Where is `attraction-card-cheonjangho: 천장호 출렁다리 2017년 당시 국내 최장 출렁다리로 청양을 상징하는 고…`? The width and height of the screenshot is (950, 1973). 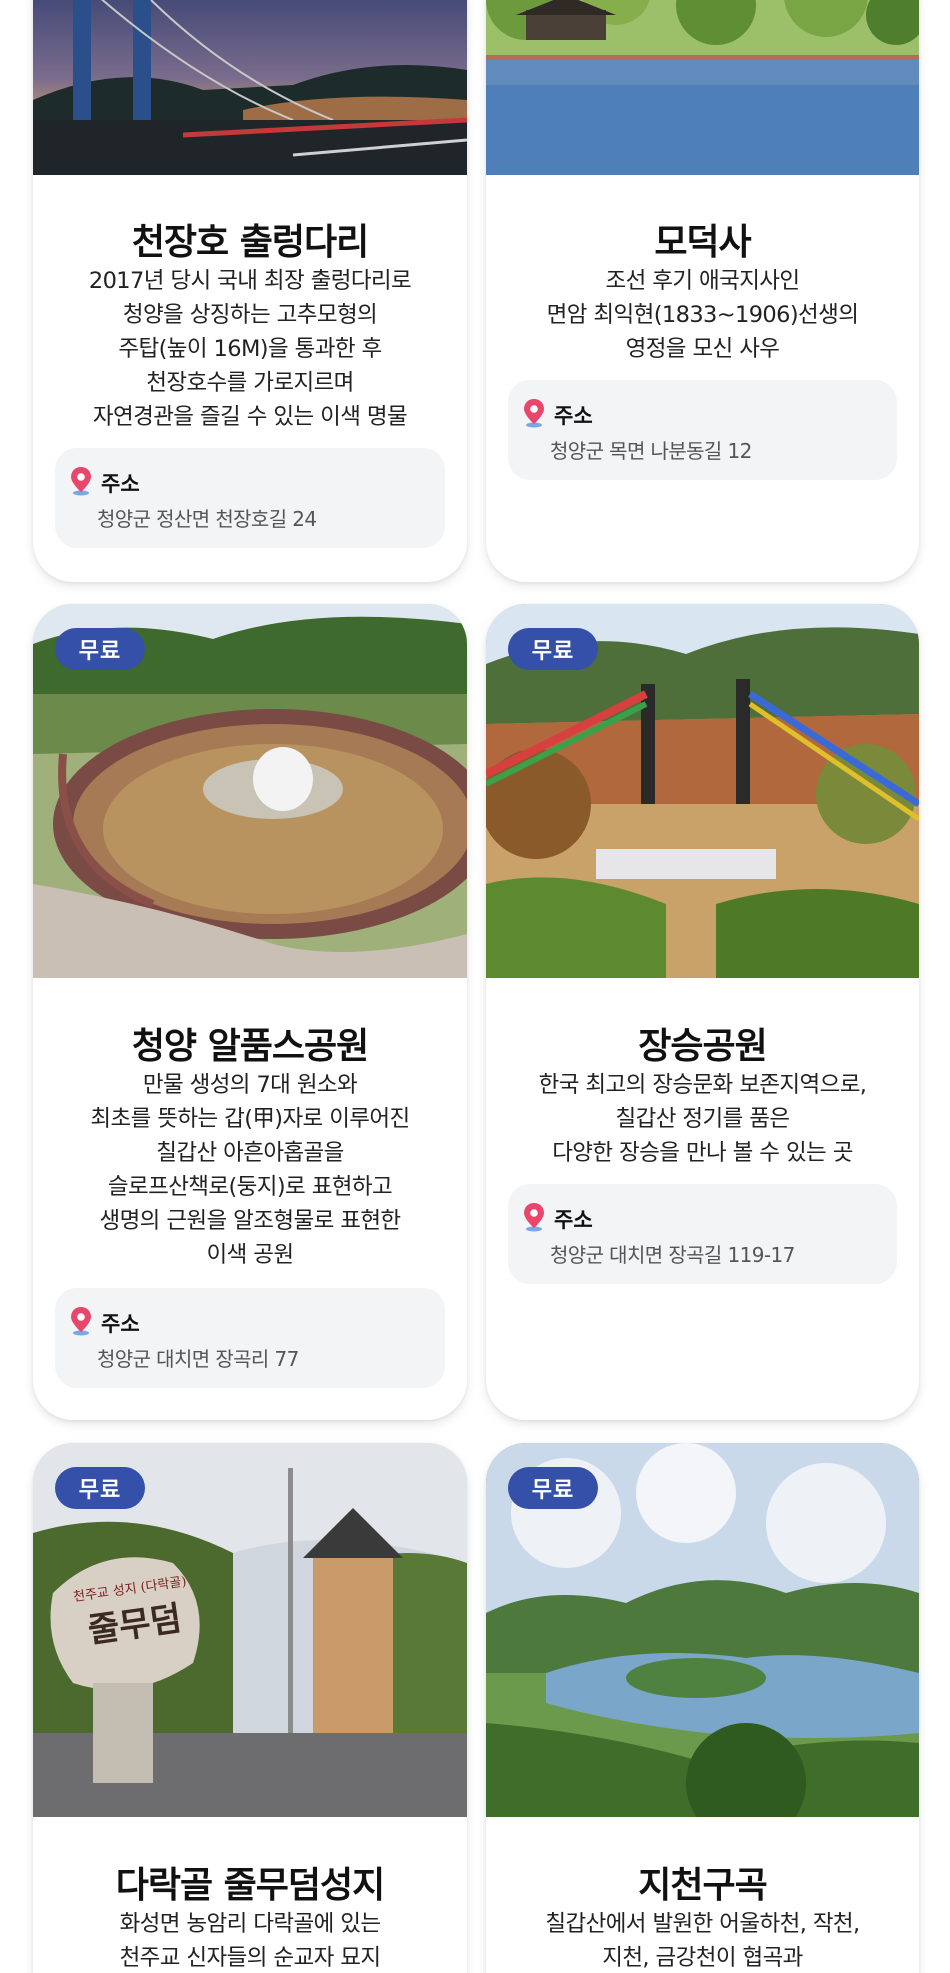
attraction-card-cheonjangho: 천장호 출렁다리 2017년 당시 국내 최장 출렁다리로 청양을 상징하는 고… is located at coordinates (250, 291).